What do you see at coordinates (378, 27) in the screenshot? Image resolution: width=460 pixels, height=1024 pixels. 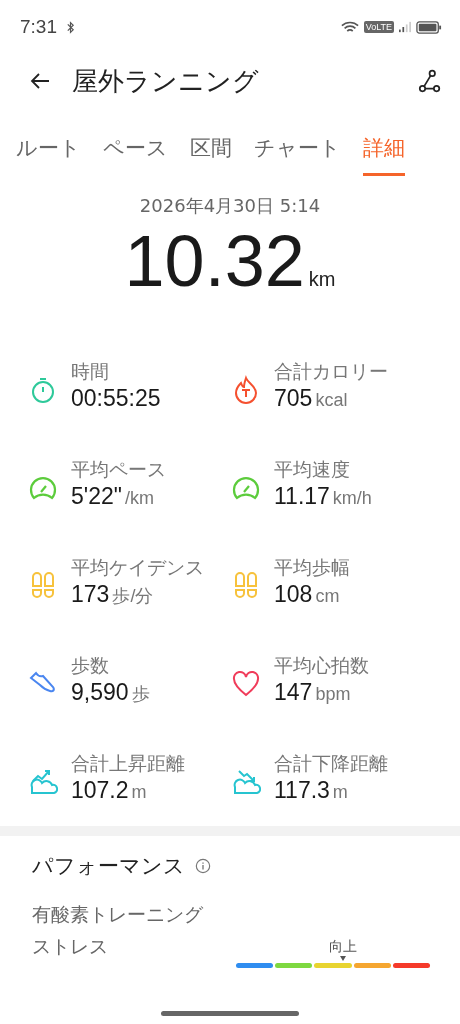 I see `network-badge: VoLTE` at bounding box center [378, 27].